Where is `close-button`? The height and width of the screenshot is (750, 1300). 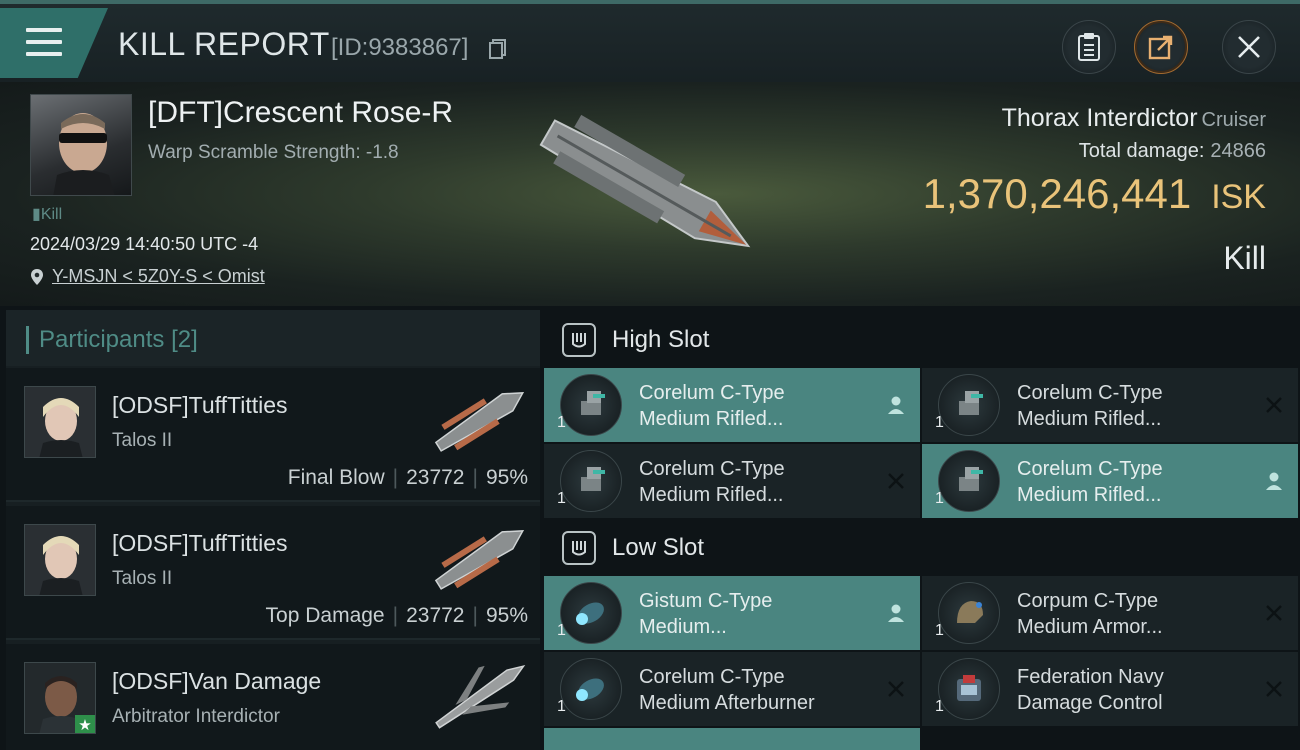
close-button is located at coordinates (1249, 47).